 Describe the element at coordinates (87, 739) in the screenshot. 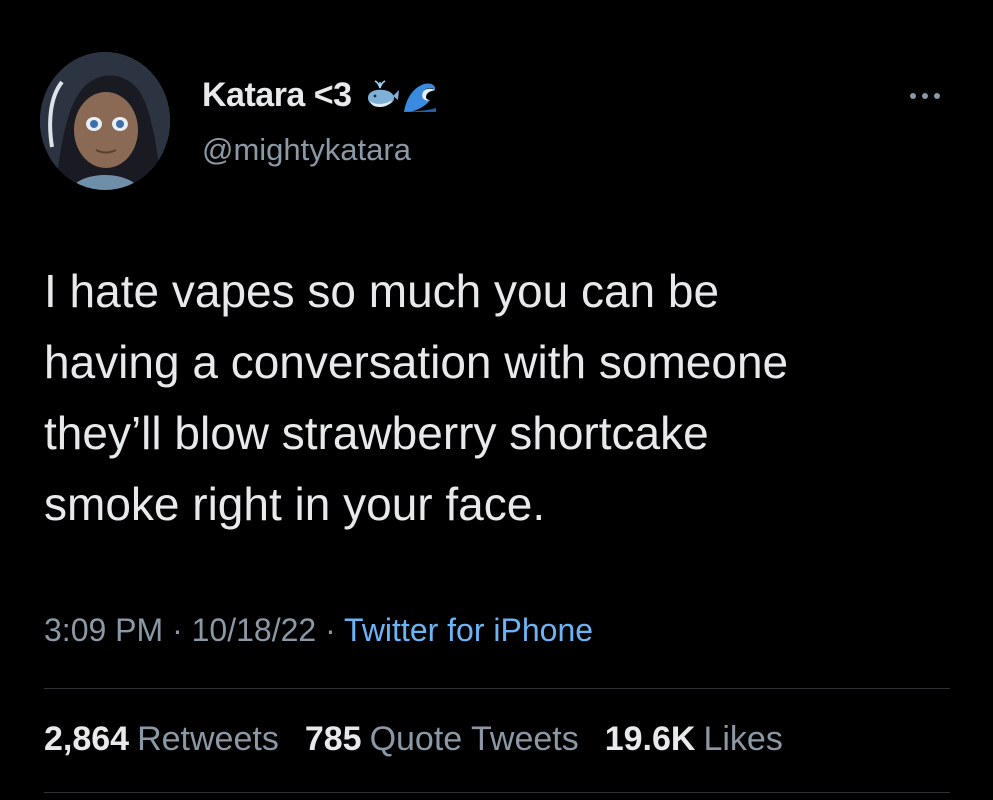

I see `retweets-count: 2,864` at that location.